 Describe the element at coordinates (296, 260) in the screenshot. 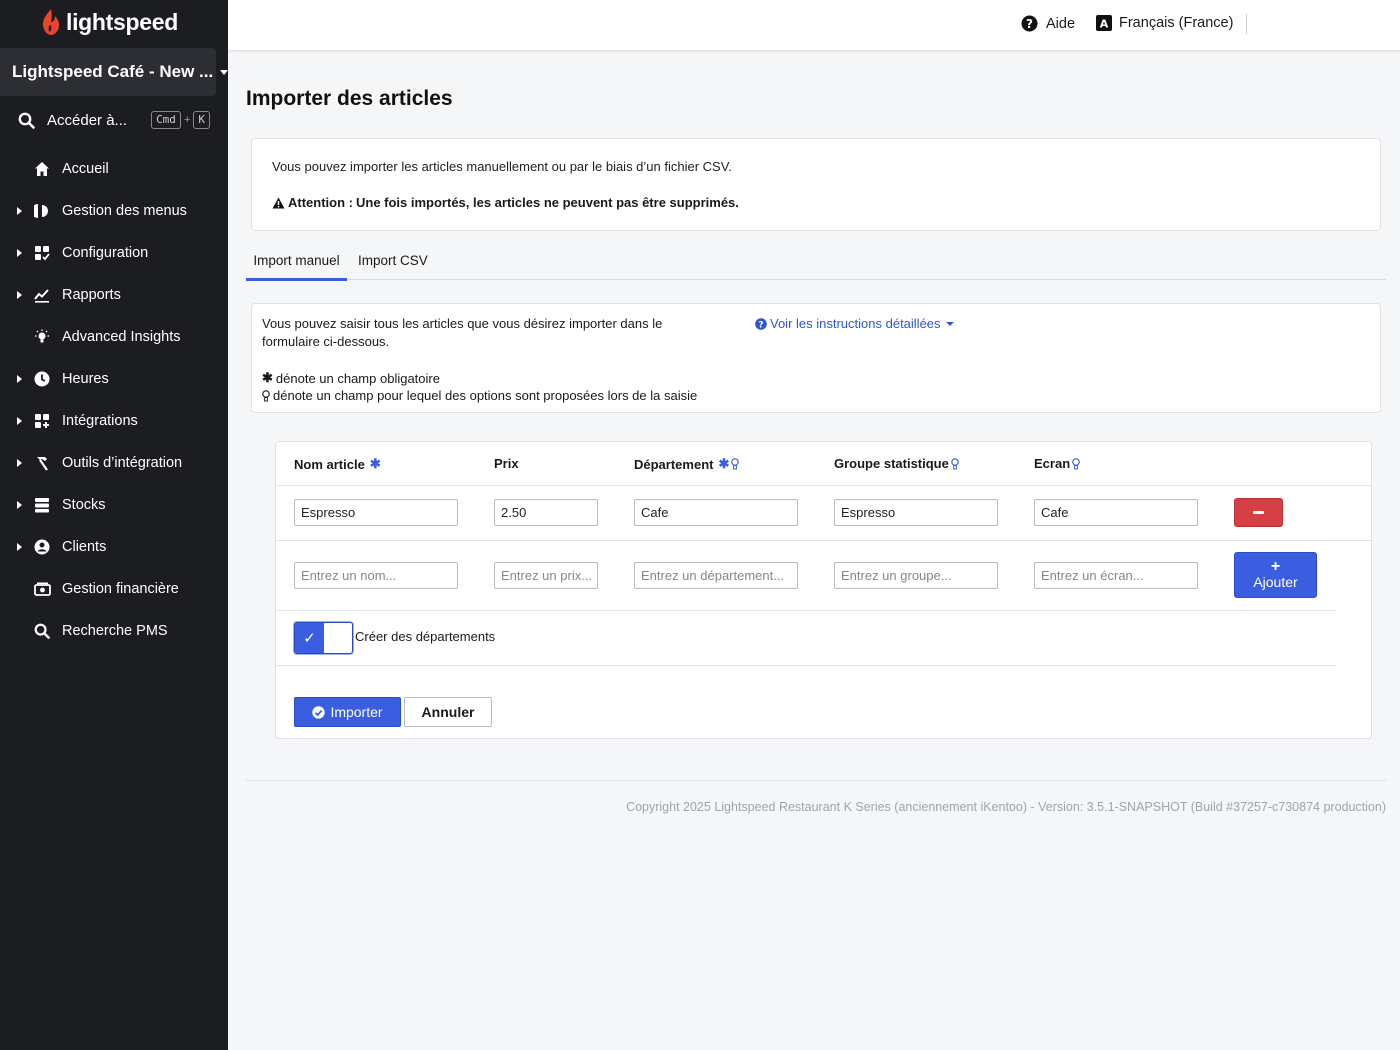

I see `tab-import-manuel: Import manuel` at that location.